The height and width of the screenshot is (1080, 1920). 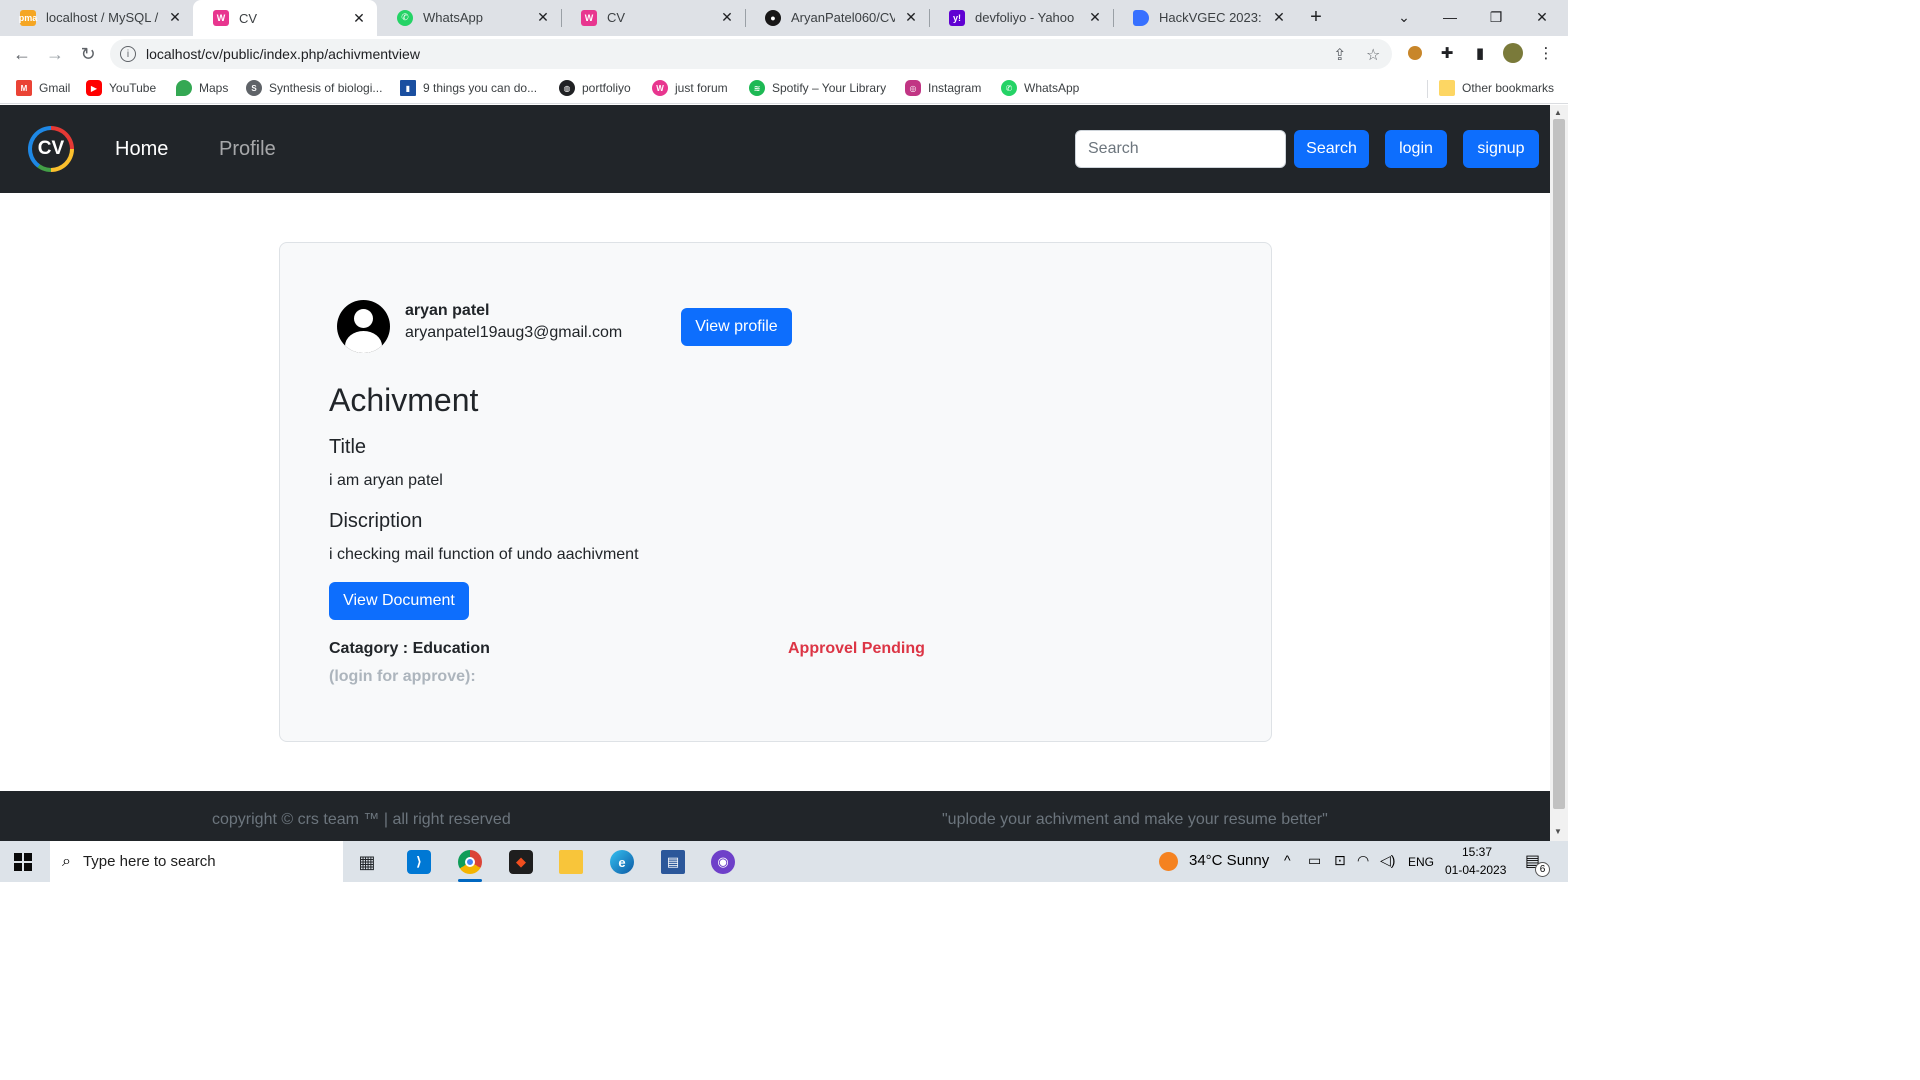 I want to click on nav-profile-link: Profile, so click(x=247, y=149).